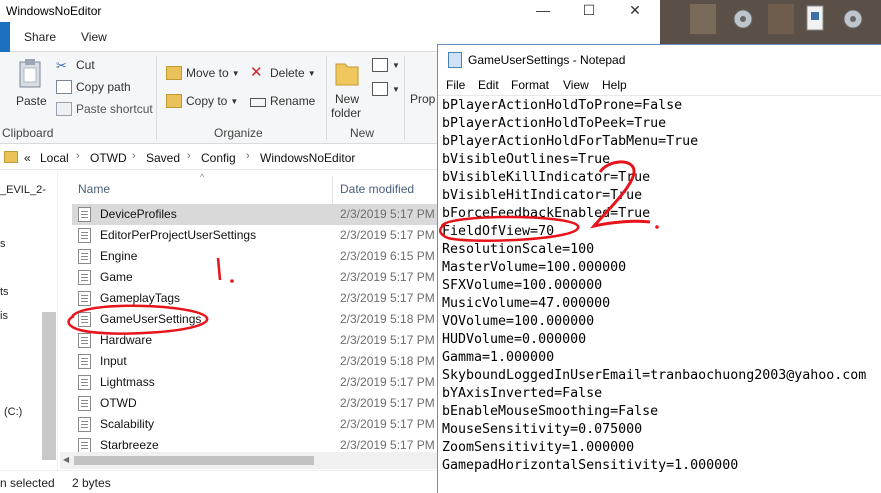 This screenshot has height=493, width=881. I want to click on easy-access-button: ▼, so click(386, 89).